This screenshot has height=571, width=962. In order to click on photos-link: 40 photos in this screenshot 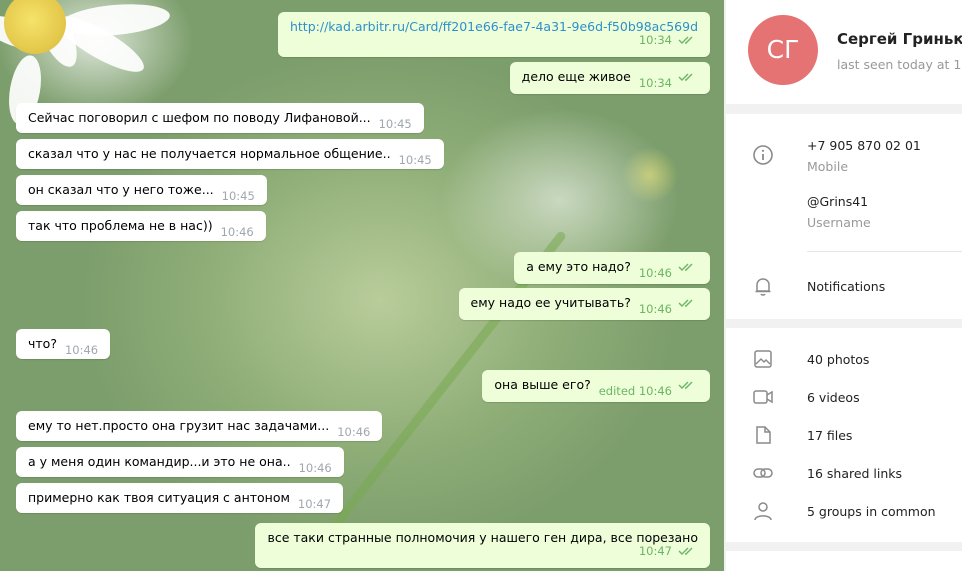, I will do `click(838, 359)`.